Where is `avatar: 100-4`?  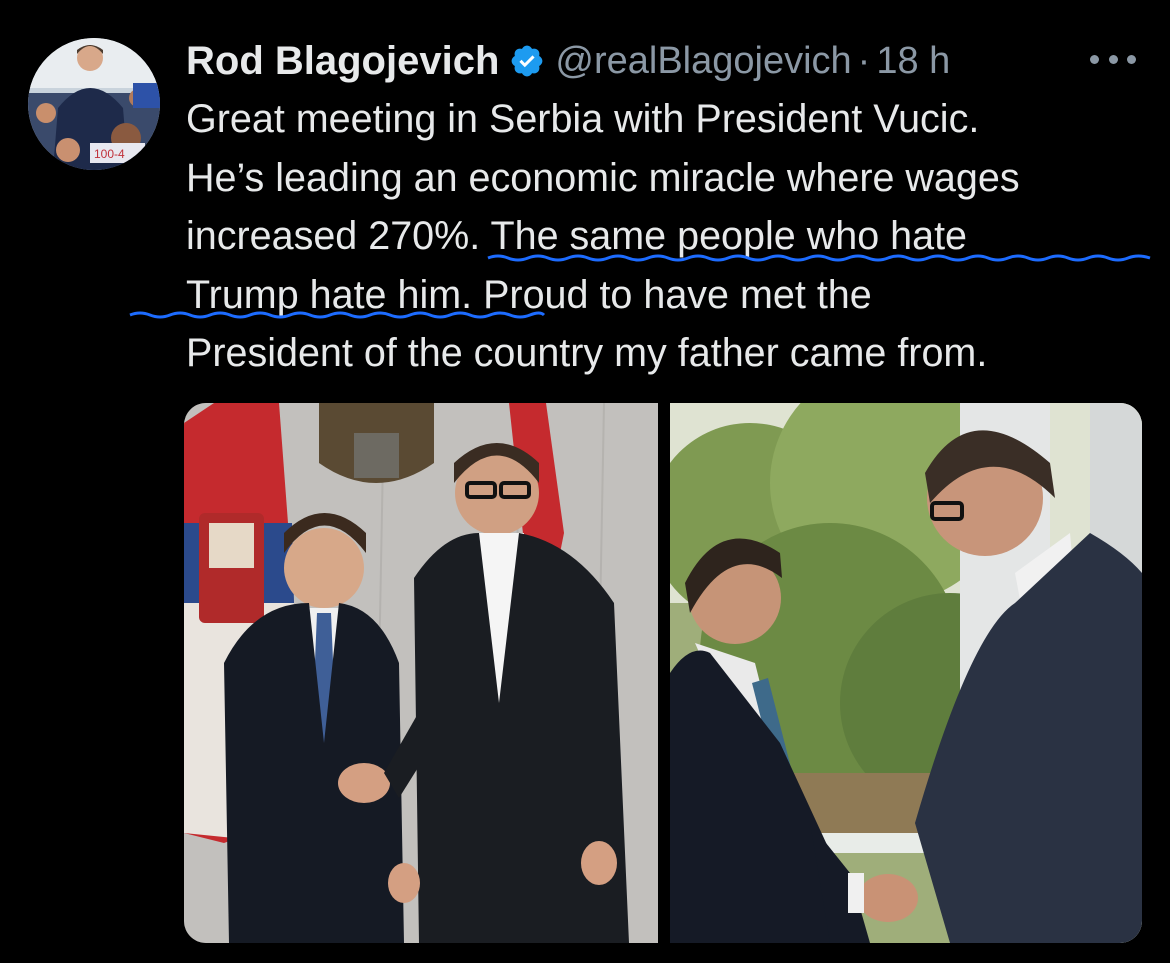
avatar: 100-4 is located at coordinates (94, 104).